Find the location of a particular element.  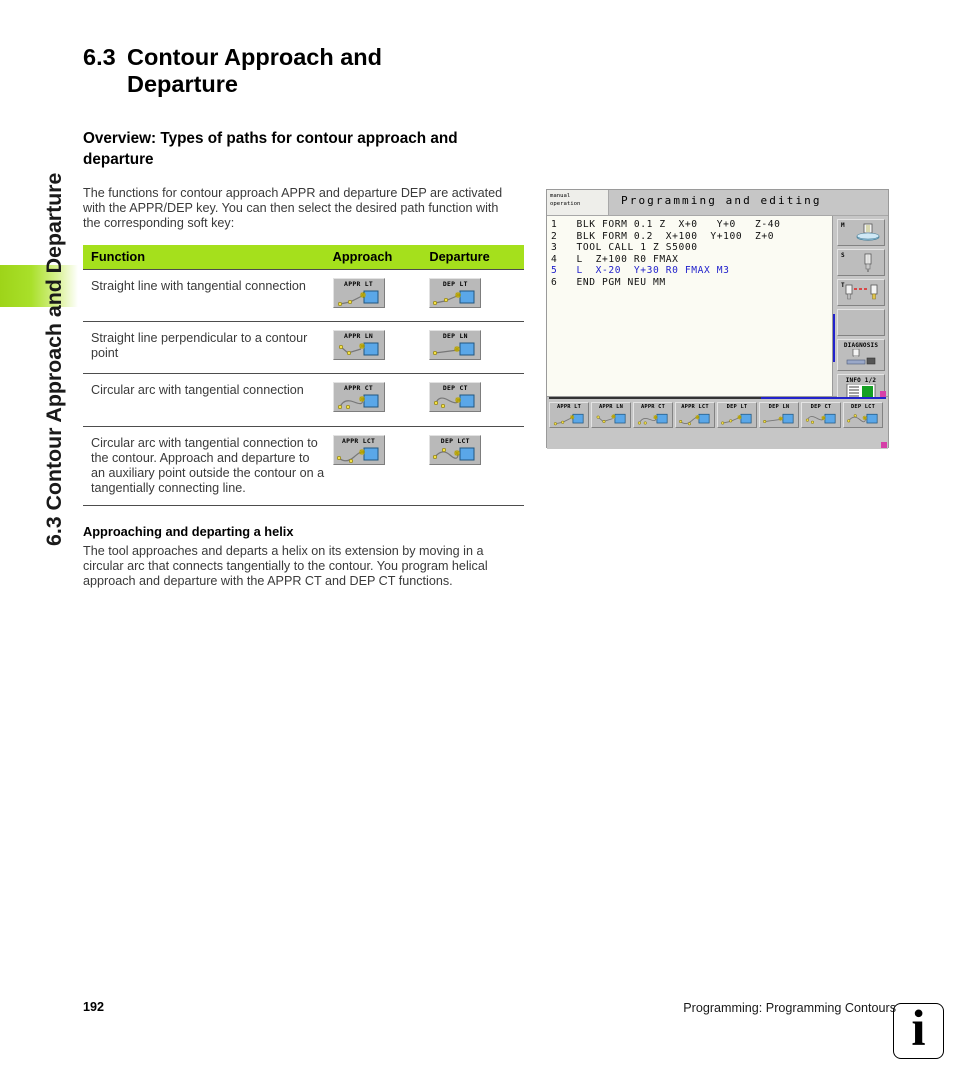

tnc-program-line: 4 L Z+100 R0 FMAX is located at coordinates (615, 259).